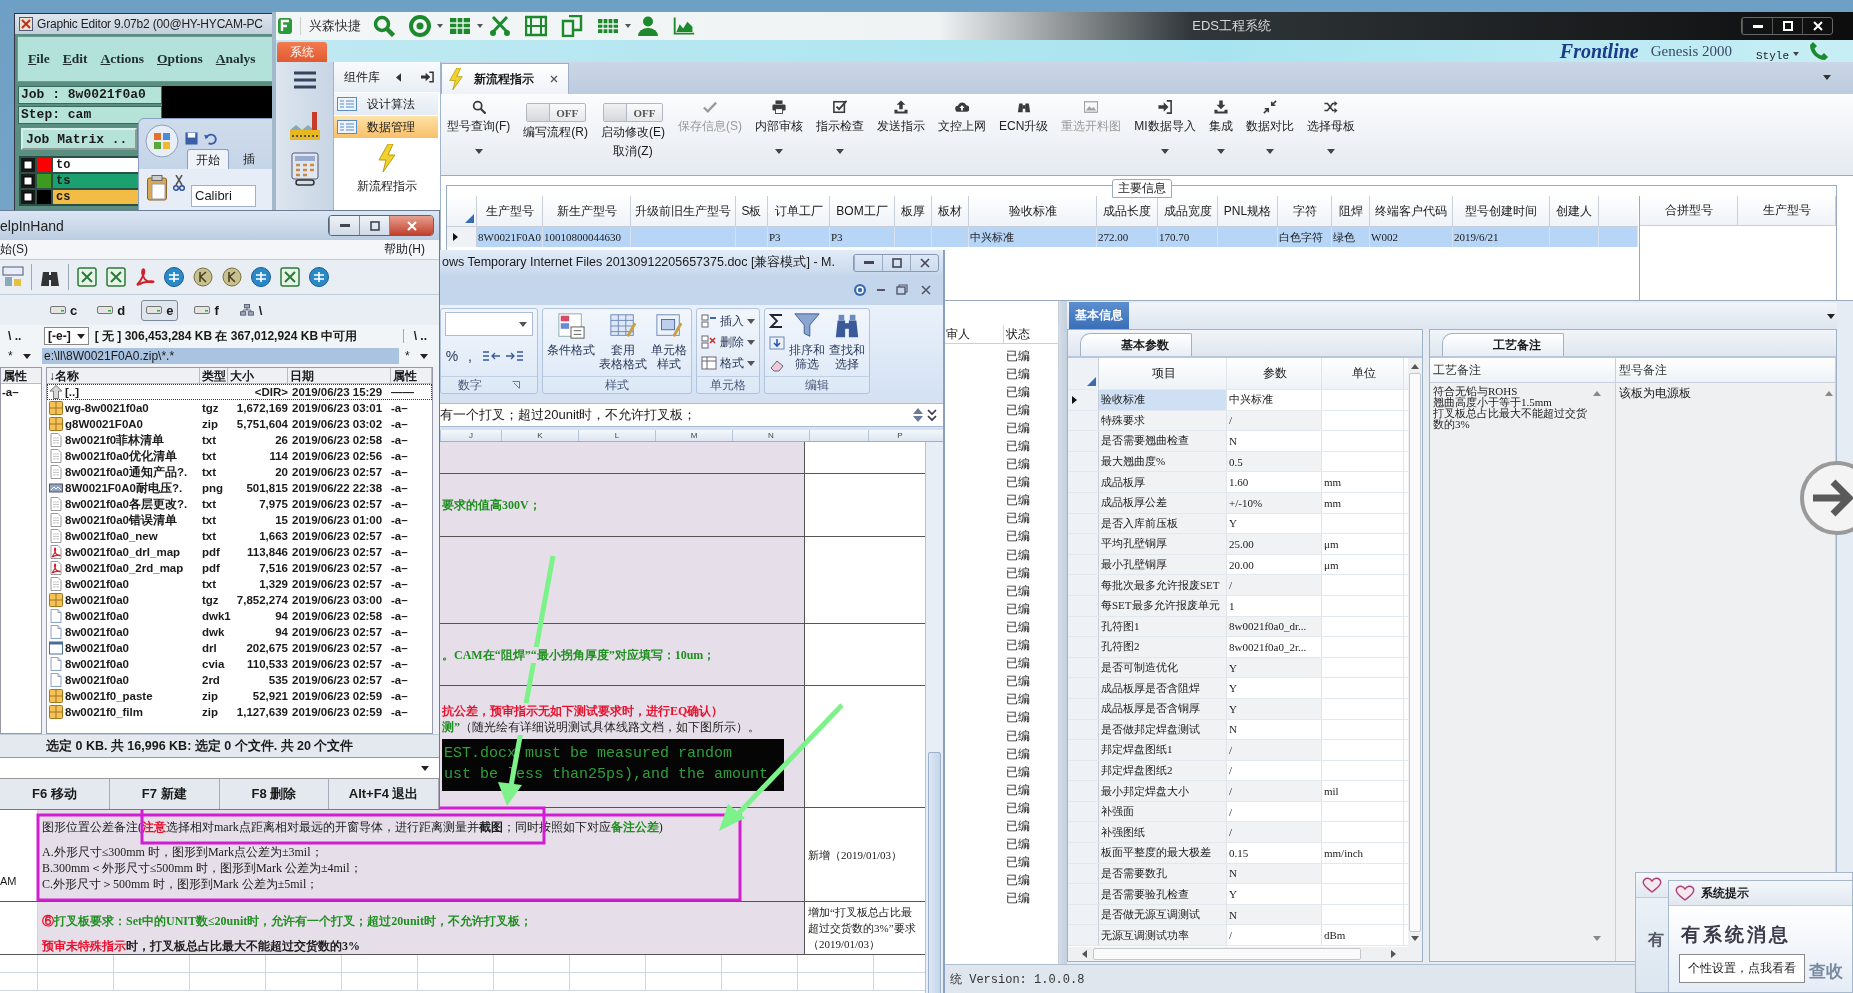 The image size is (1853, 993). I want to click on column-header: 大小, so click(258, 376).